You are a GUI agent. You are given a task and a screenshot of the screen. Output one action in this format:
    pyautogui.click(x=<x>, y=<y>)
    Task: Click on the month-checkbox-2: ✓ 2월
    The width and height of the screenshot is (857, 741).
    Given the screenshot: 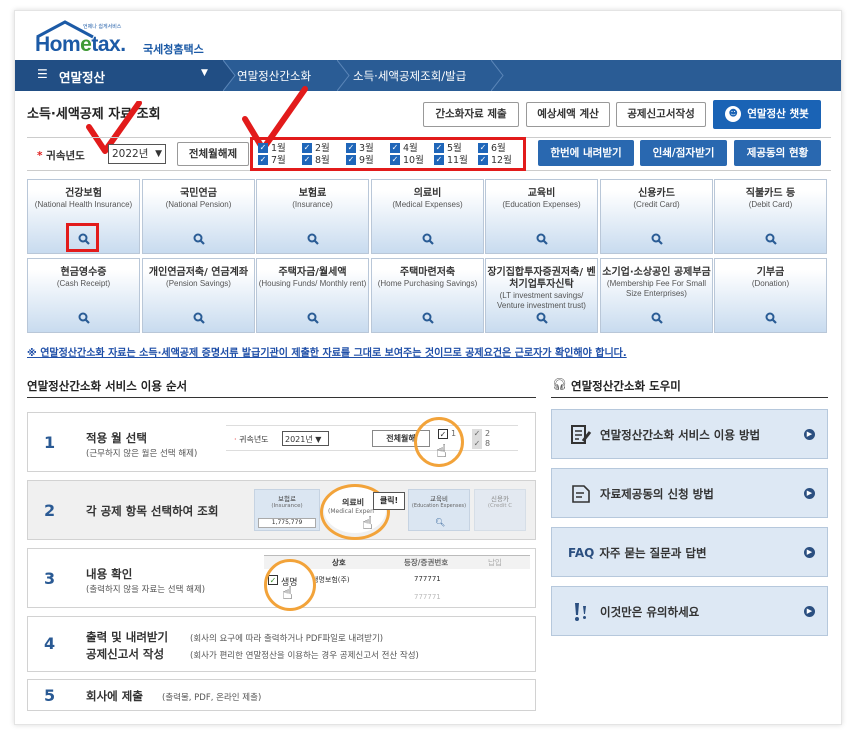 What is the action you would take?
    pyautogui.click(x=316, y=148)
    